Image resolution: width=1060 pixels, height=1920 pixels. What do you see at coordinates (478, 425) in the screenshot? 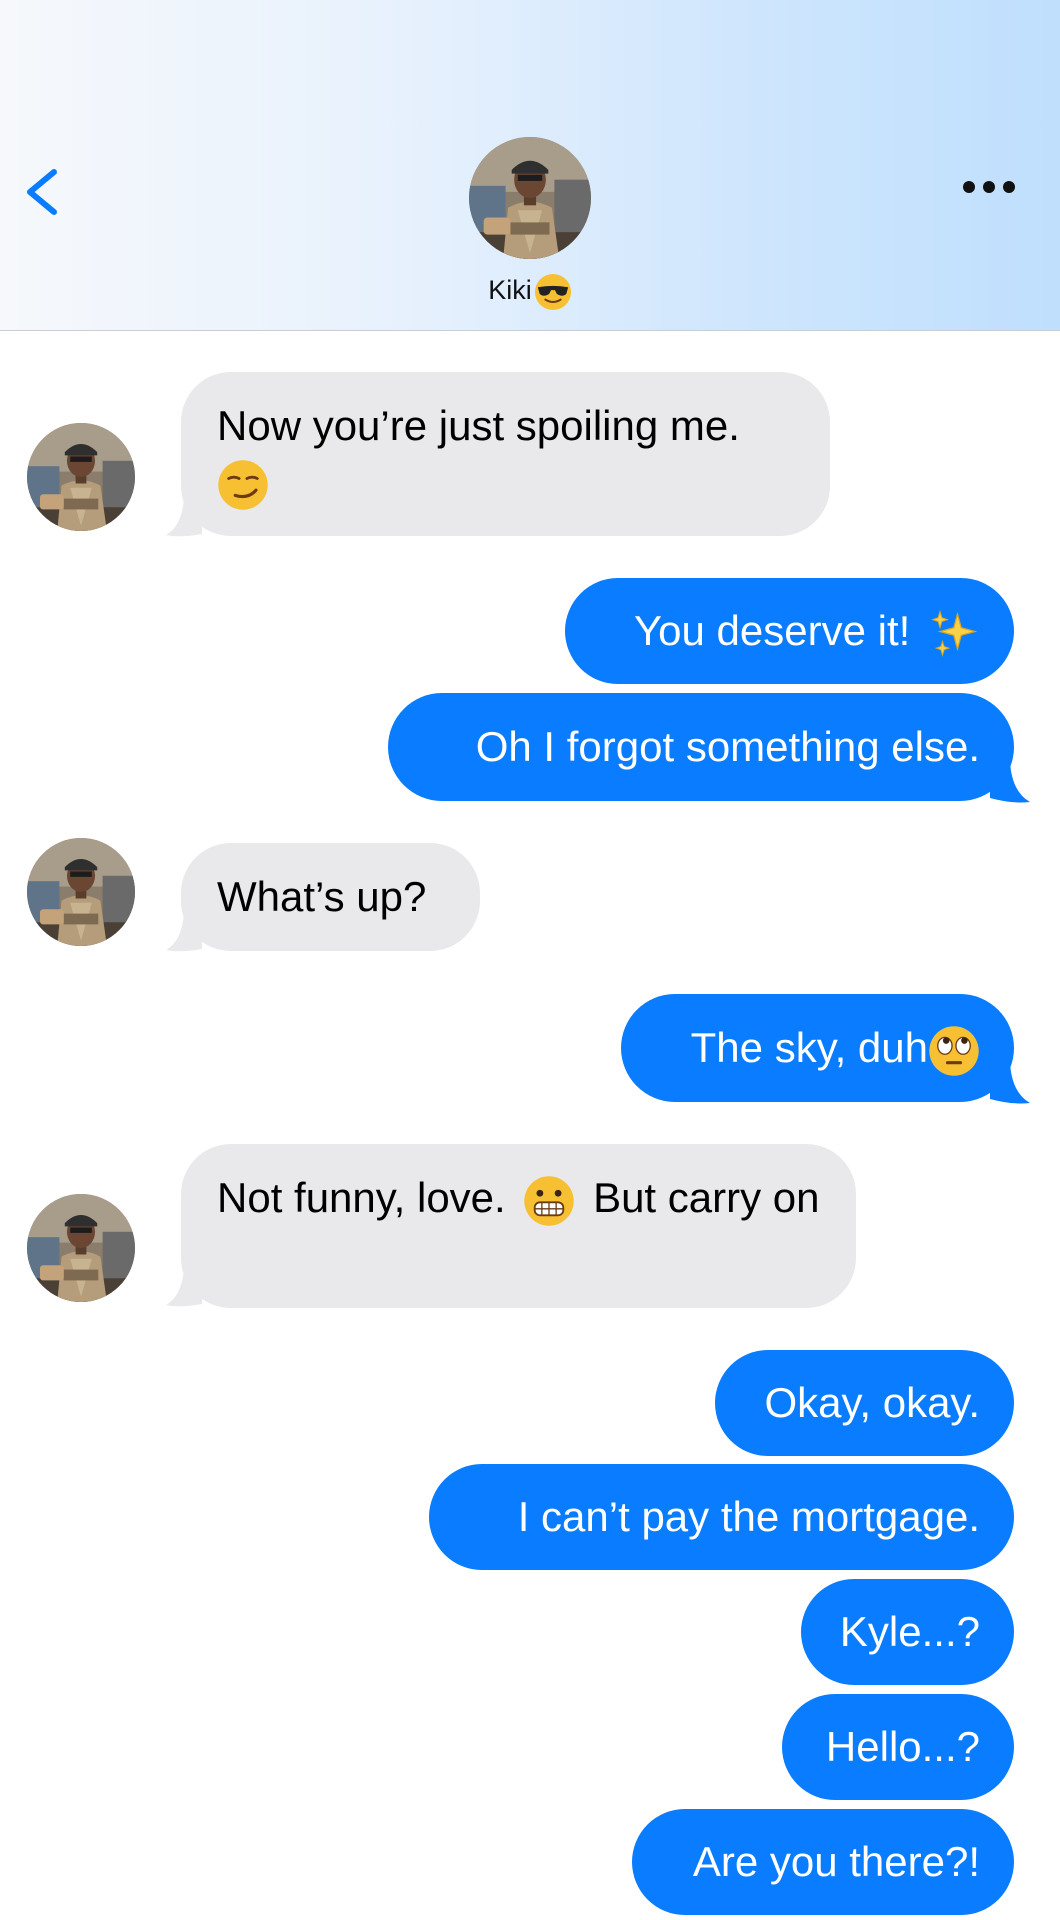
I see `message-text: Now you’re just spoiling me.` at bounding box center [478, 425].